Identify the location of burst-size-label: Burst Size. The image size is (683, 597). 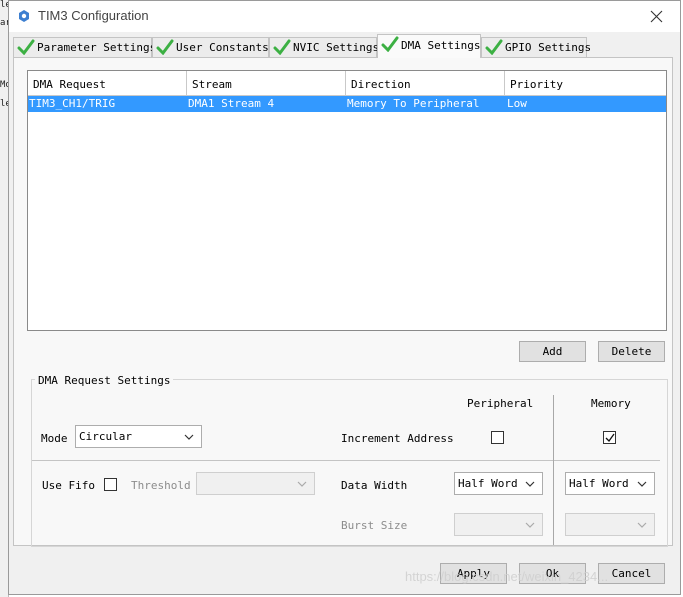
(374, 525).